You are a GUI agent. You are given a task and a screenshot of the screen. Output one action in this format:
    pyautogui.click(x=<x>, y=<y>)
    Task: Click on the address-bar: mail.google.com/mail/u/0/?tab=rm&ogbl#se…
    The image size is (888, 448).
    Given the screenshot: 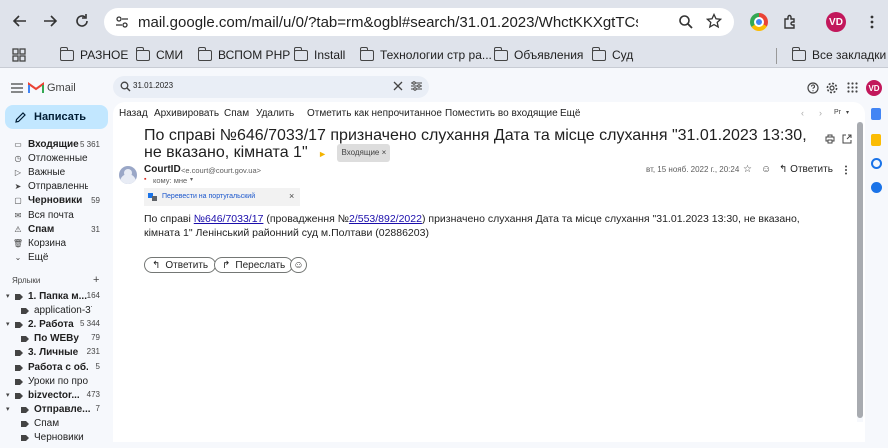 What is the action you would take?
    pyautogui.click(x=419, y=22)
    